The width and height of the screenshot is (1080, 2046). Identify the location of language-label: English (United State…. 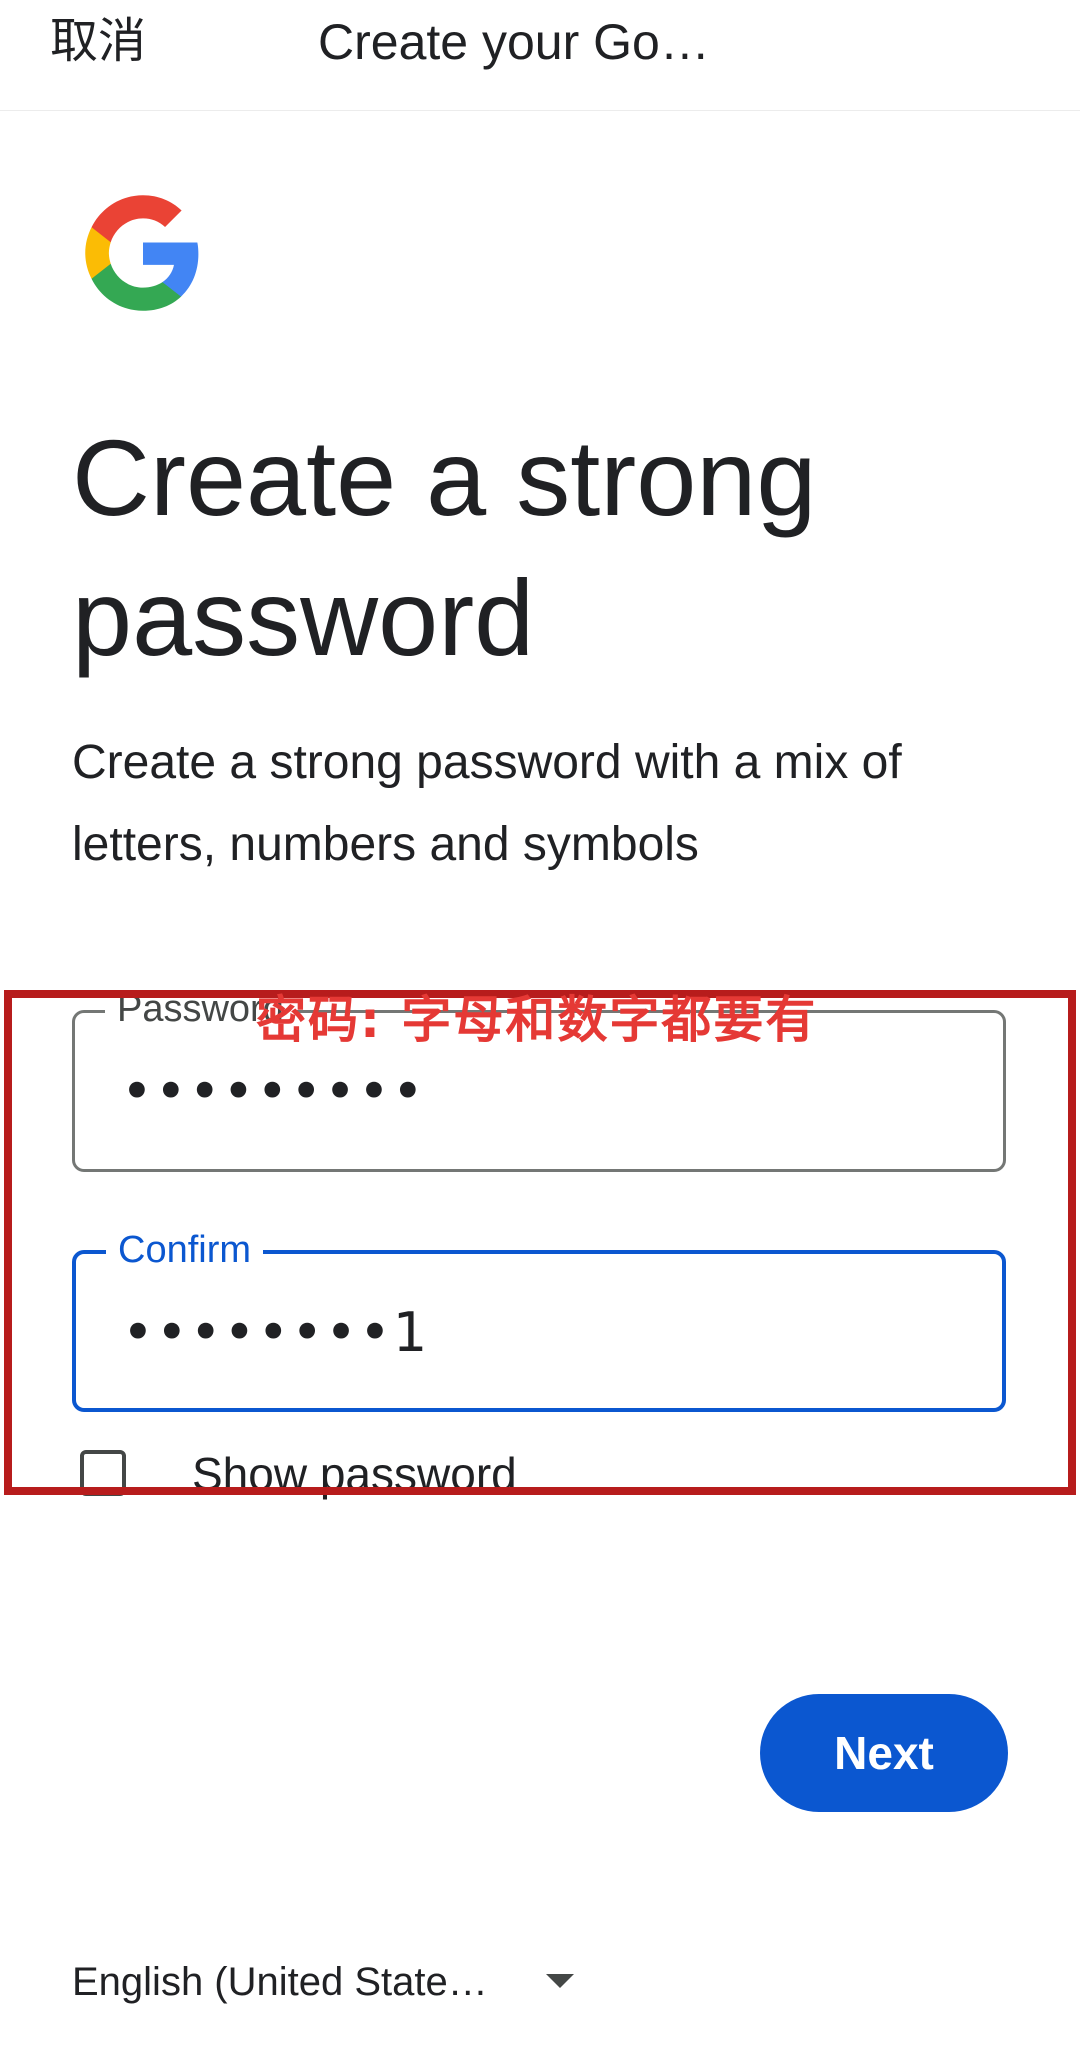
(280, 1982).